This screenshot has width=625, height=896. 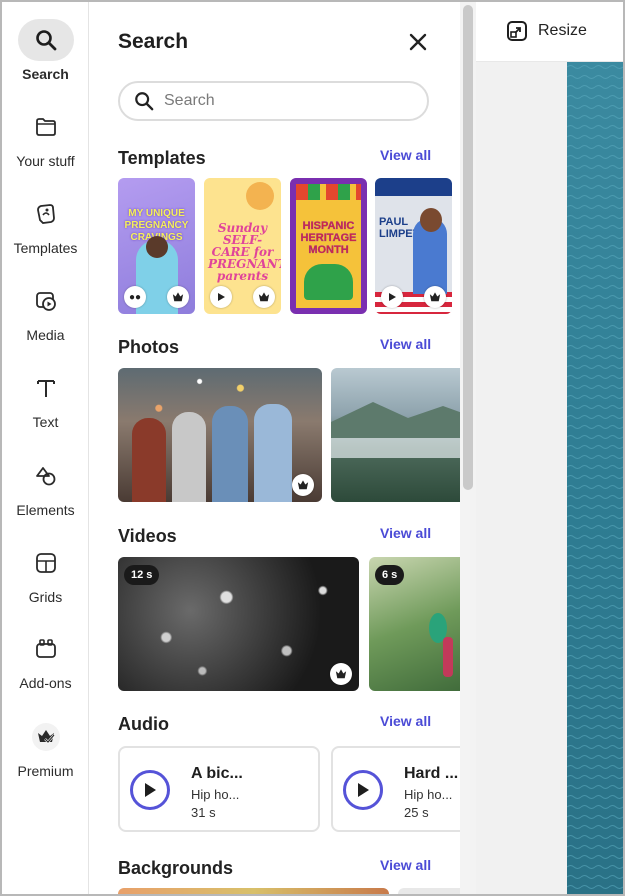 I want to click on rail-item-search: Search, so click(x=45, y=50).